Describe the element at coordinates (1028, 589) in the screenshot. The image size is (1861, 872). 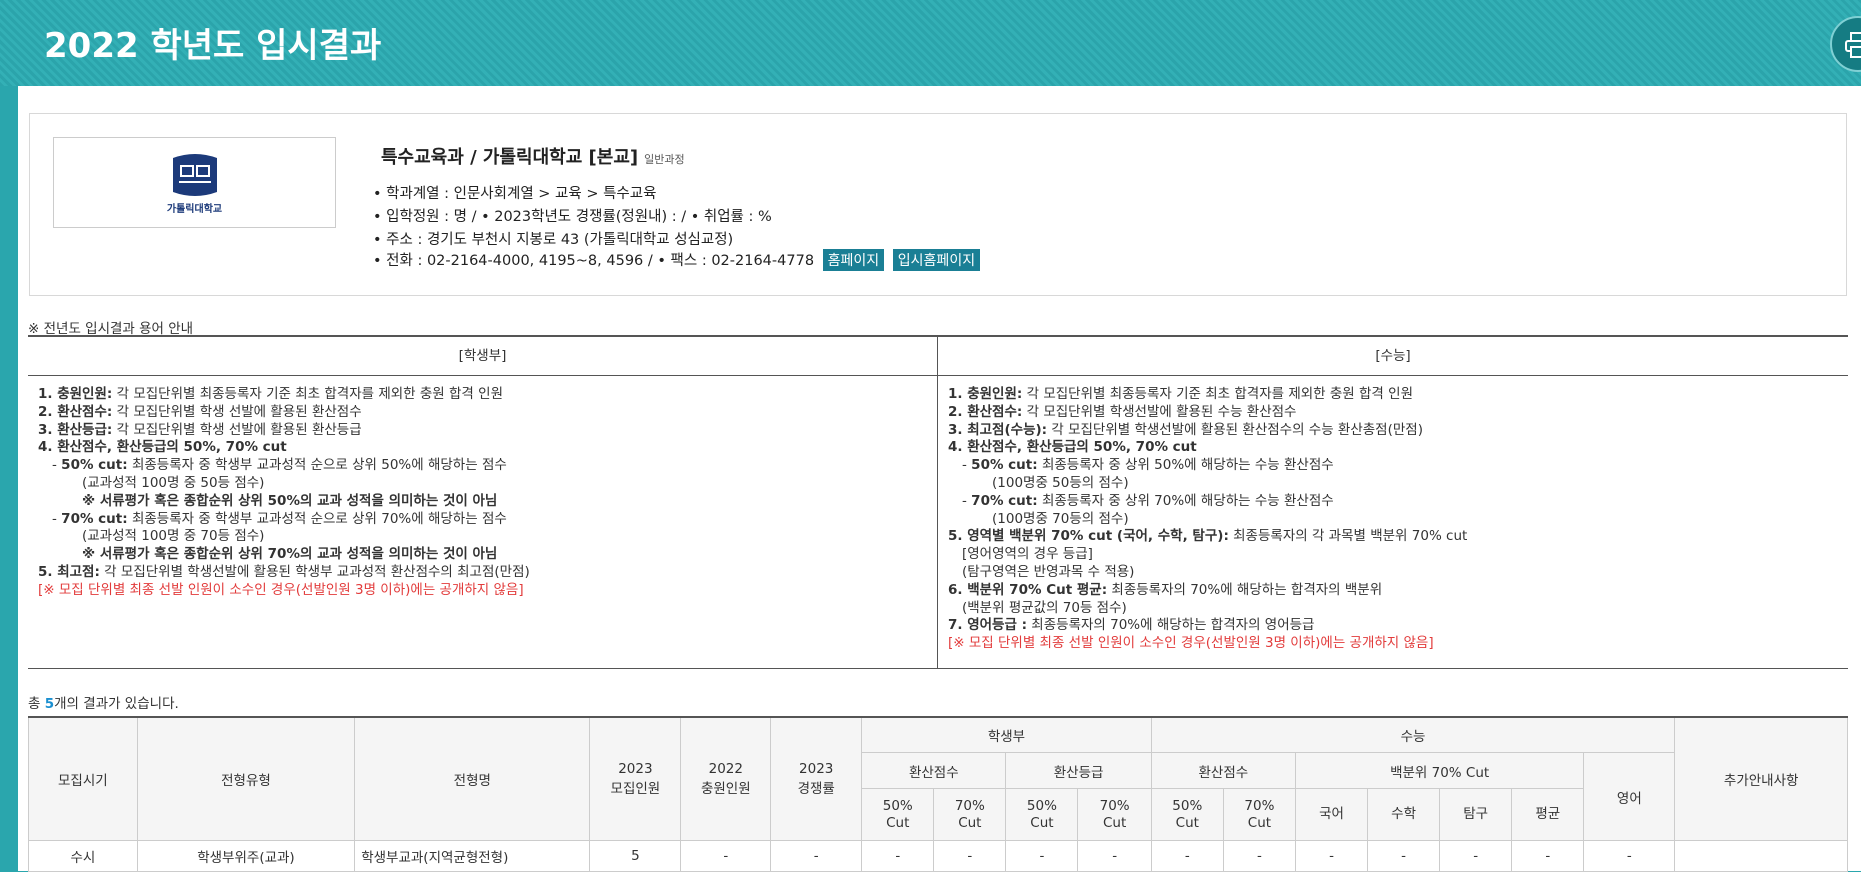
I see `guide-term: 6. 백분위 70% Cut 평균:` at that location.